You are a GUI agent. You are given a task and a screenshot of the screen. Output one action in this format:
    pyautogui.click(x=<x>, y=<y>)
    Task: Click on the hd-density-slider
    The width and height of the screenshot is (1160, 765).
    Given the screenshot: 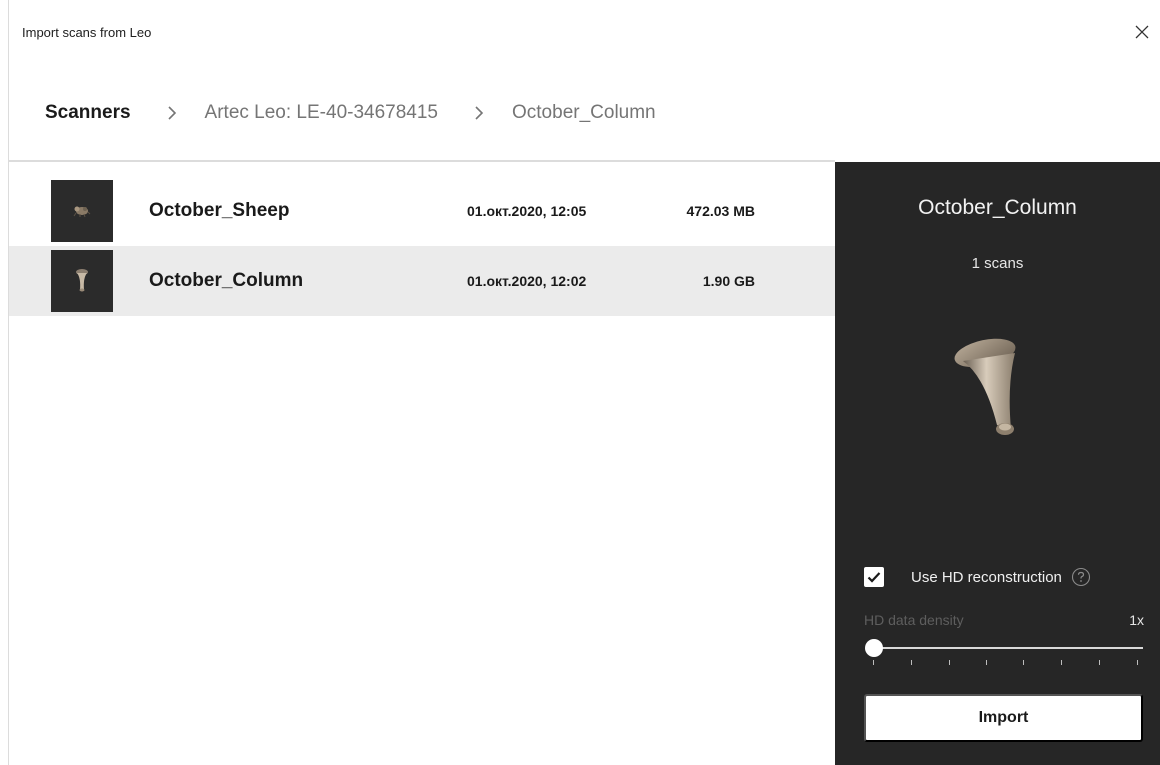 What is the action you would take?
    pyautogui.click(x=1004, y=651)
    